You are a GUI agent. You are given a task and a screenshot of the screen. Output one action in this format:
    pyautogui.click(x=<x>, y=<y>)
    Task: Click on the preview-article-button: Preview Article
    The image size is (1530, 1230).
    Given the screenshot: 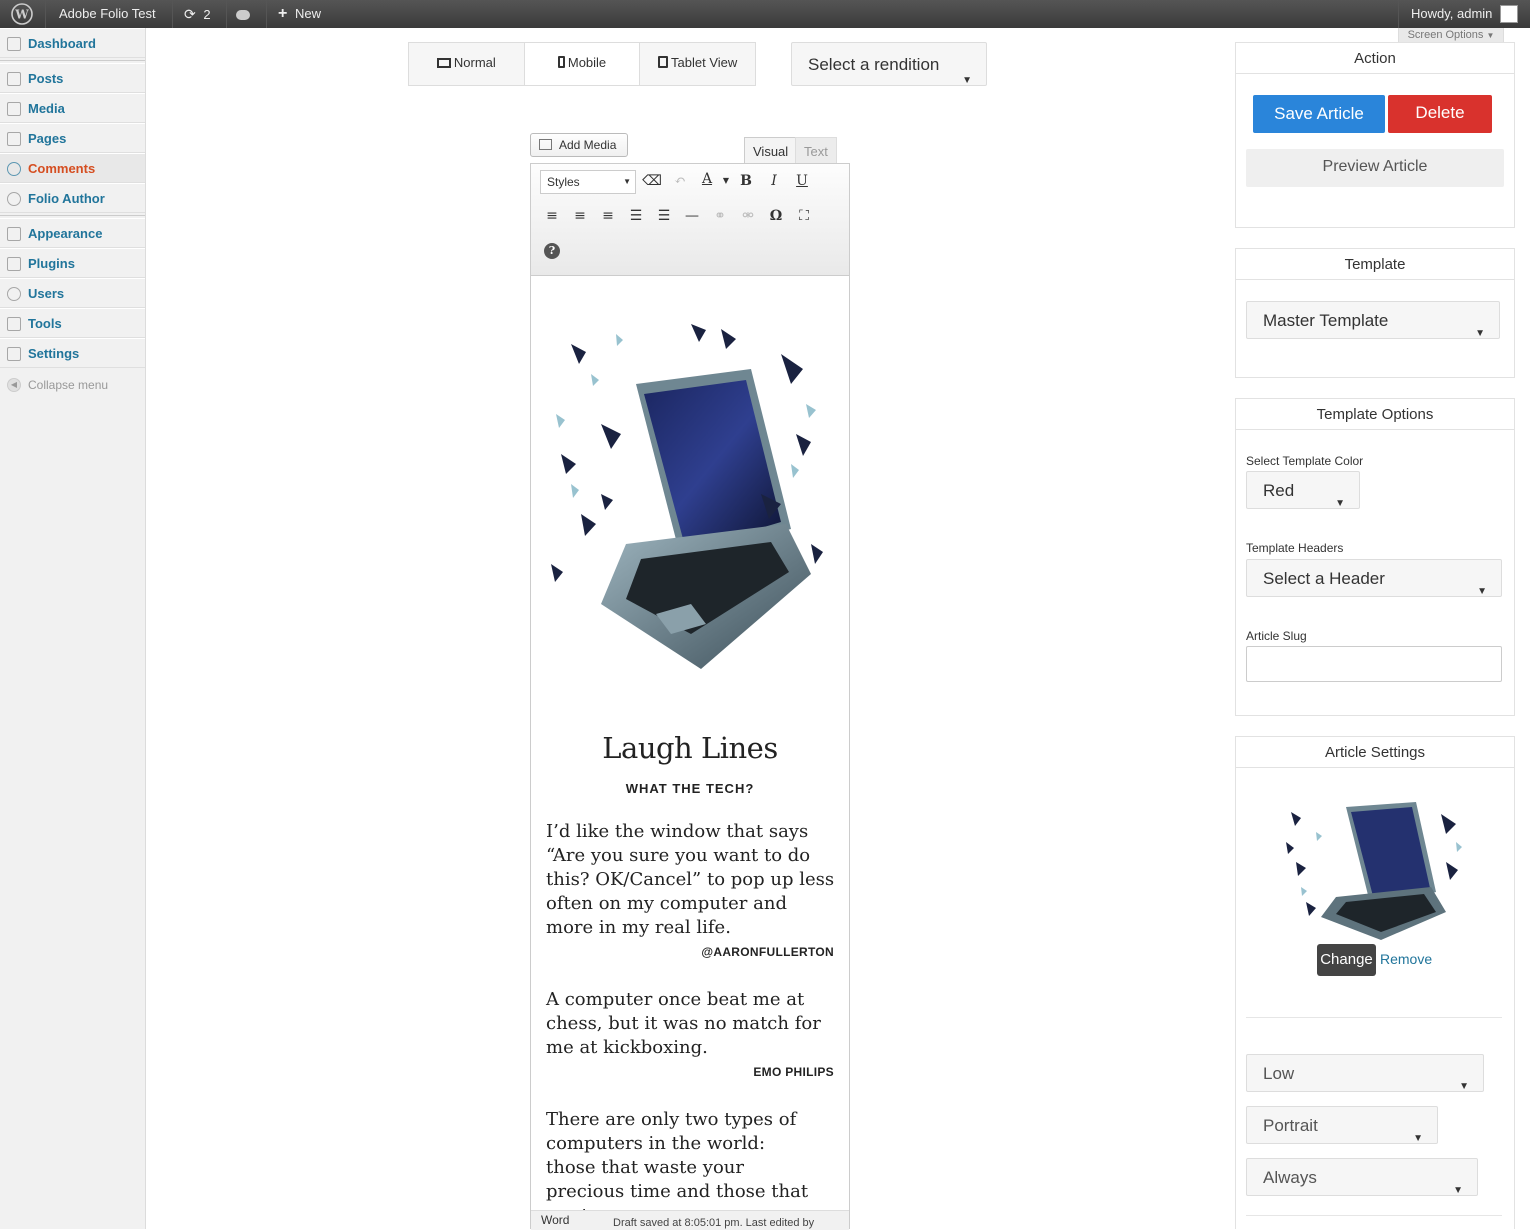 What is the action you would take?
    pyautogui.click(x=1375, y=168)
    